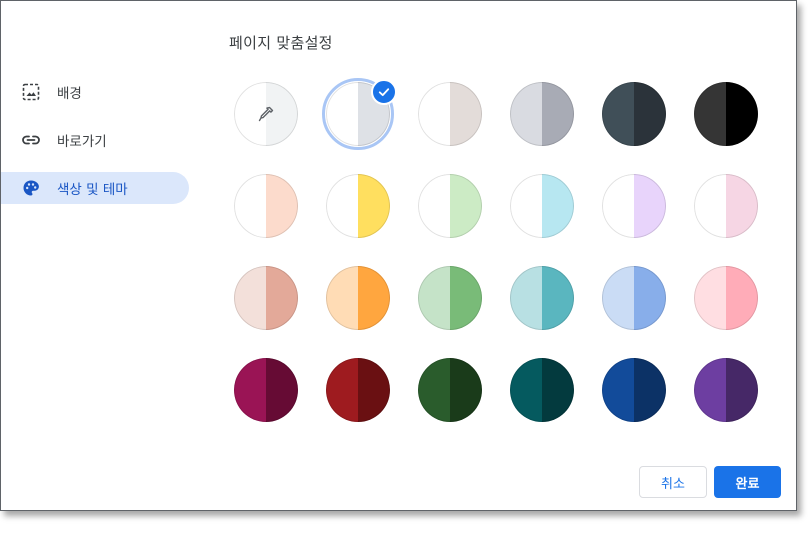 The width and height of the screenshot is (808, 539). Describe the element at coordinates (747, 482) in the screenshot. I see `done-button: 완료` at that location.